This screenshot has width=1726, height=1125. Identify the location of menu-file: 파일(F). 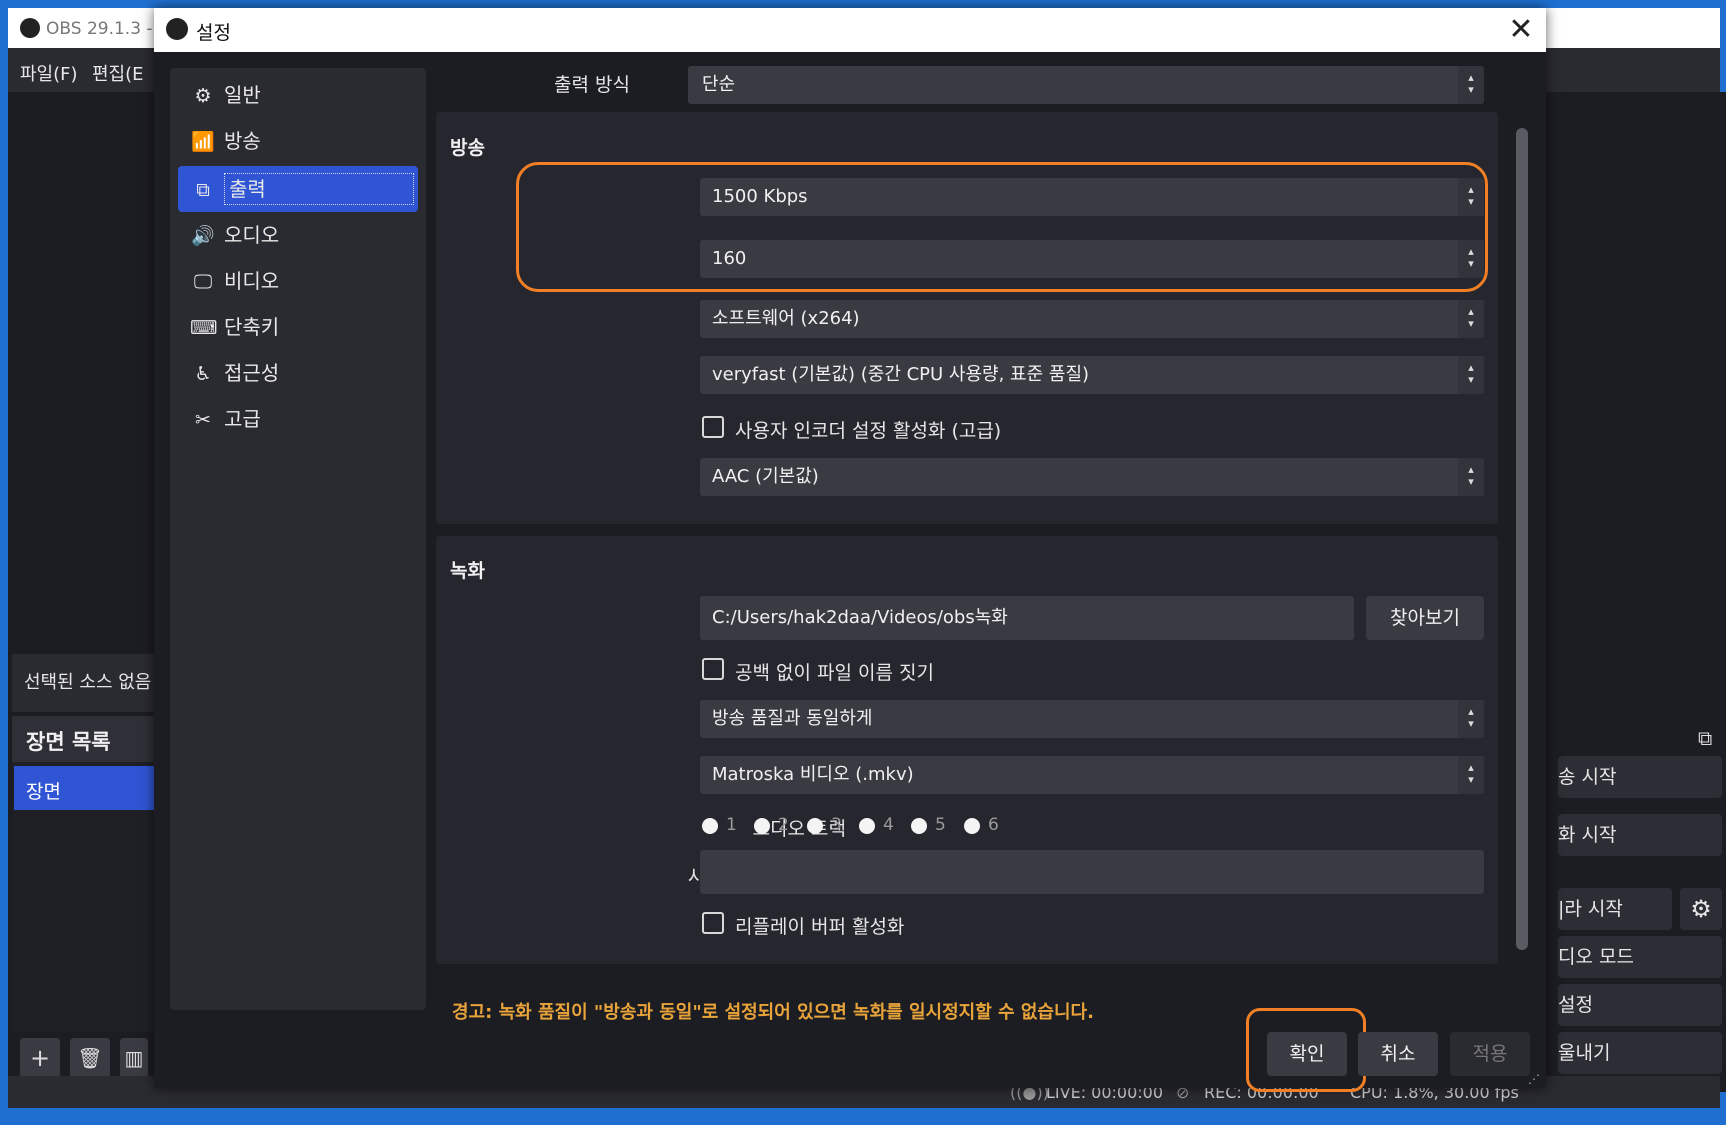
(49, 73).